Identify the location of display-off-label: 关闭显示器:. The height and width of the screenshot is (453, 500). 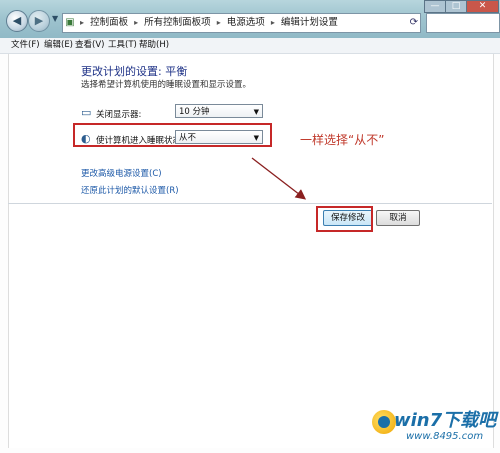
(119, 115).